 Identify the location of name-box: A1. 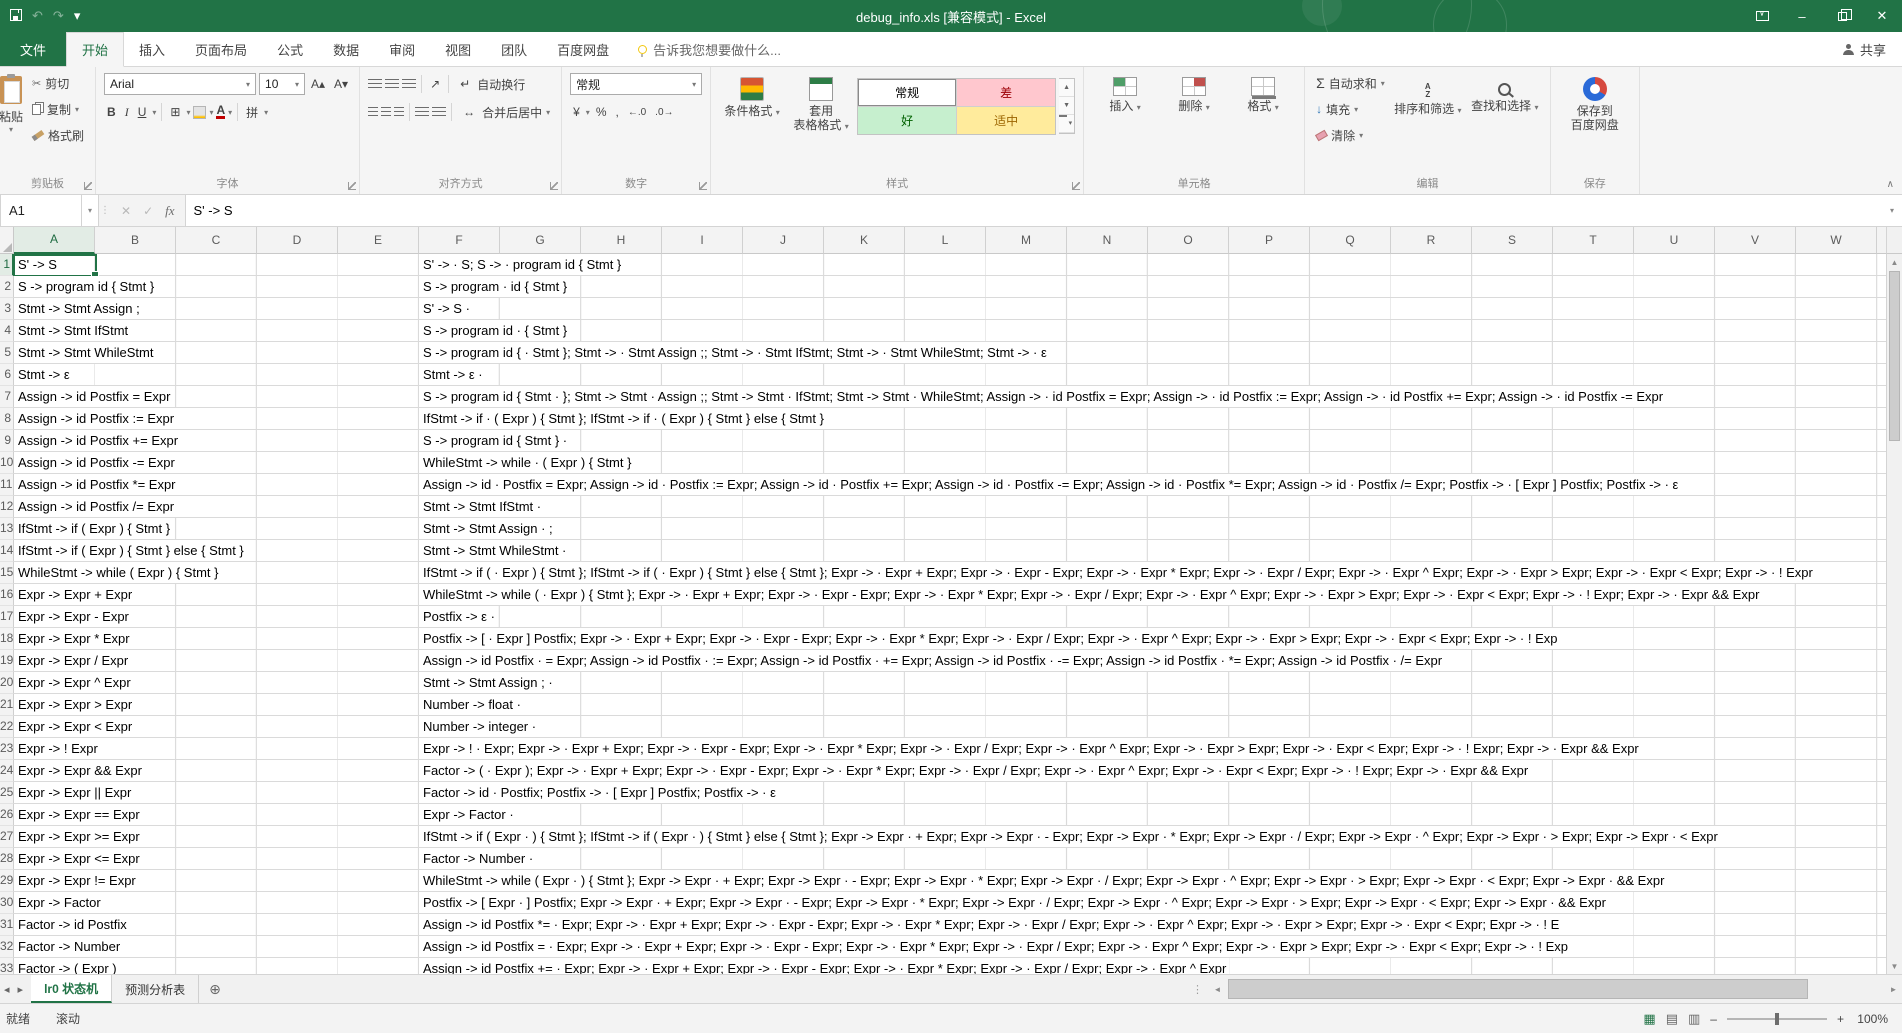
(41, 210).